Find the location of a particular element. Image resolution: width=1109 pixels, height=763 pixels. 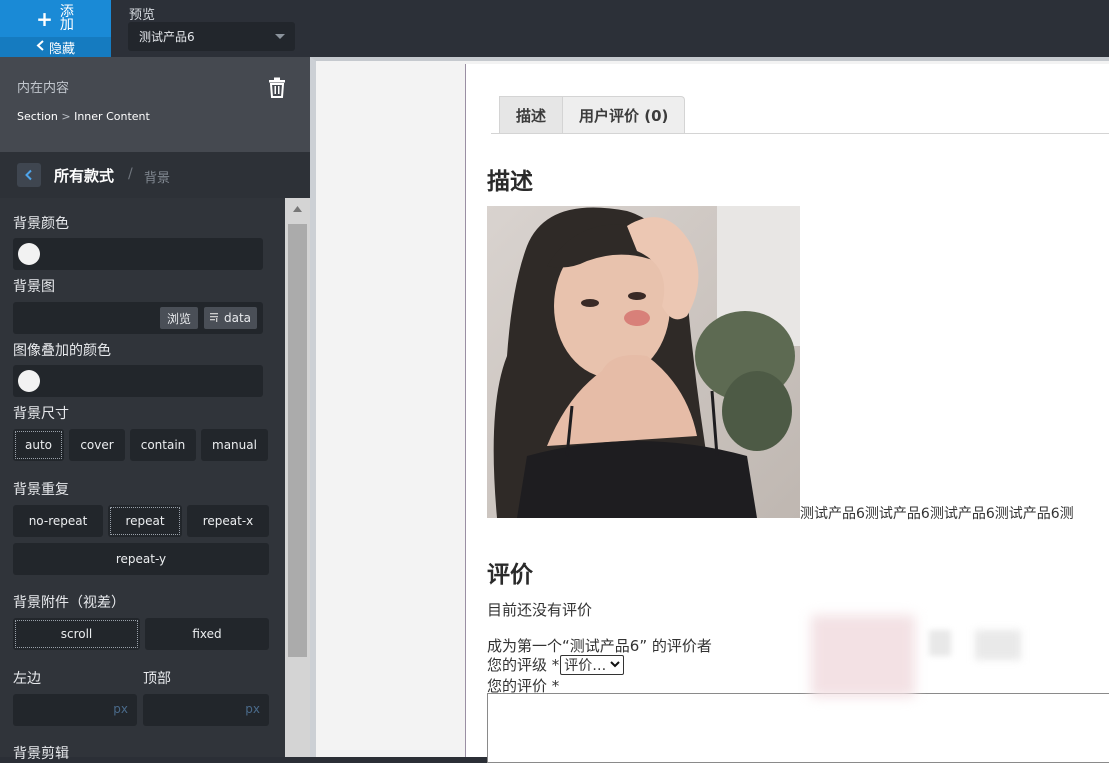

nav-title: 所有款式 is located at coordinates (84, 175).